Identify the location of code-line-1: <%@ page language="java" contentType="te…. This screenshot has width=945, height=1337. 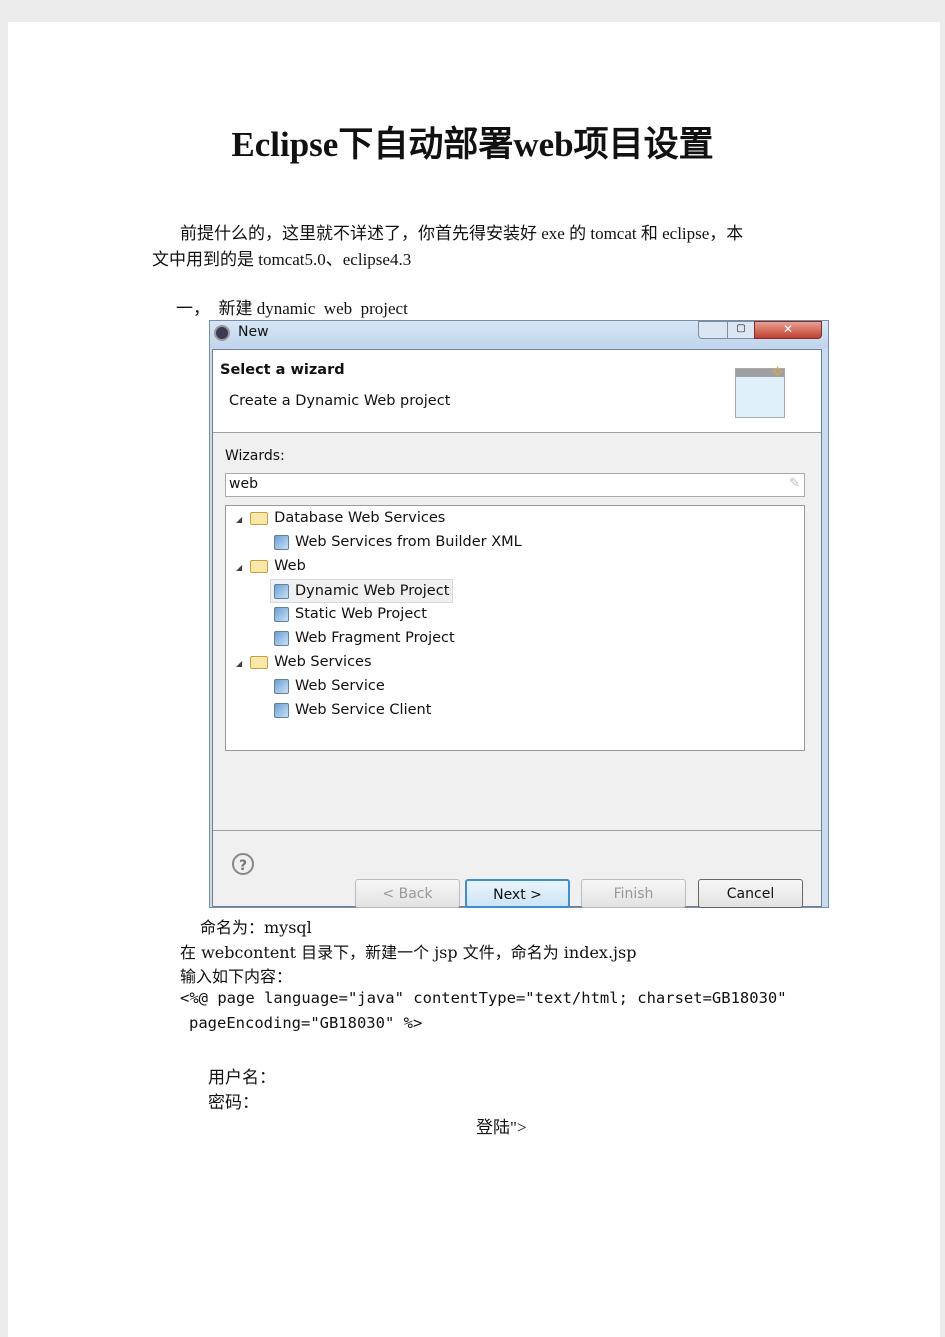
(483, 998).